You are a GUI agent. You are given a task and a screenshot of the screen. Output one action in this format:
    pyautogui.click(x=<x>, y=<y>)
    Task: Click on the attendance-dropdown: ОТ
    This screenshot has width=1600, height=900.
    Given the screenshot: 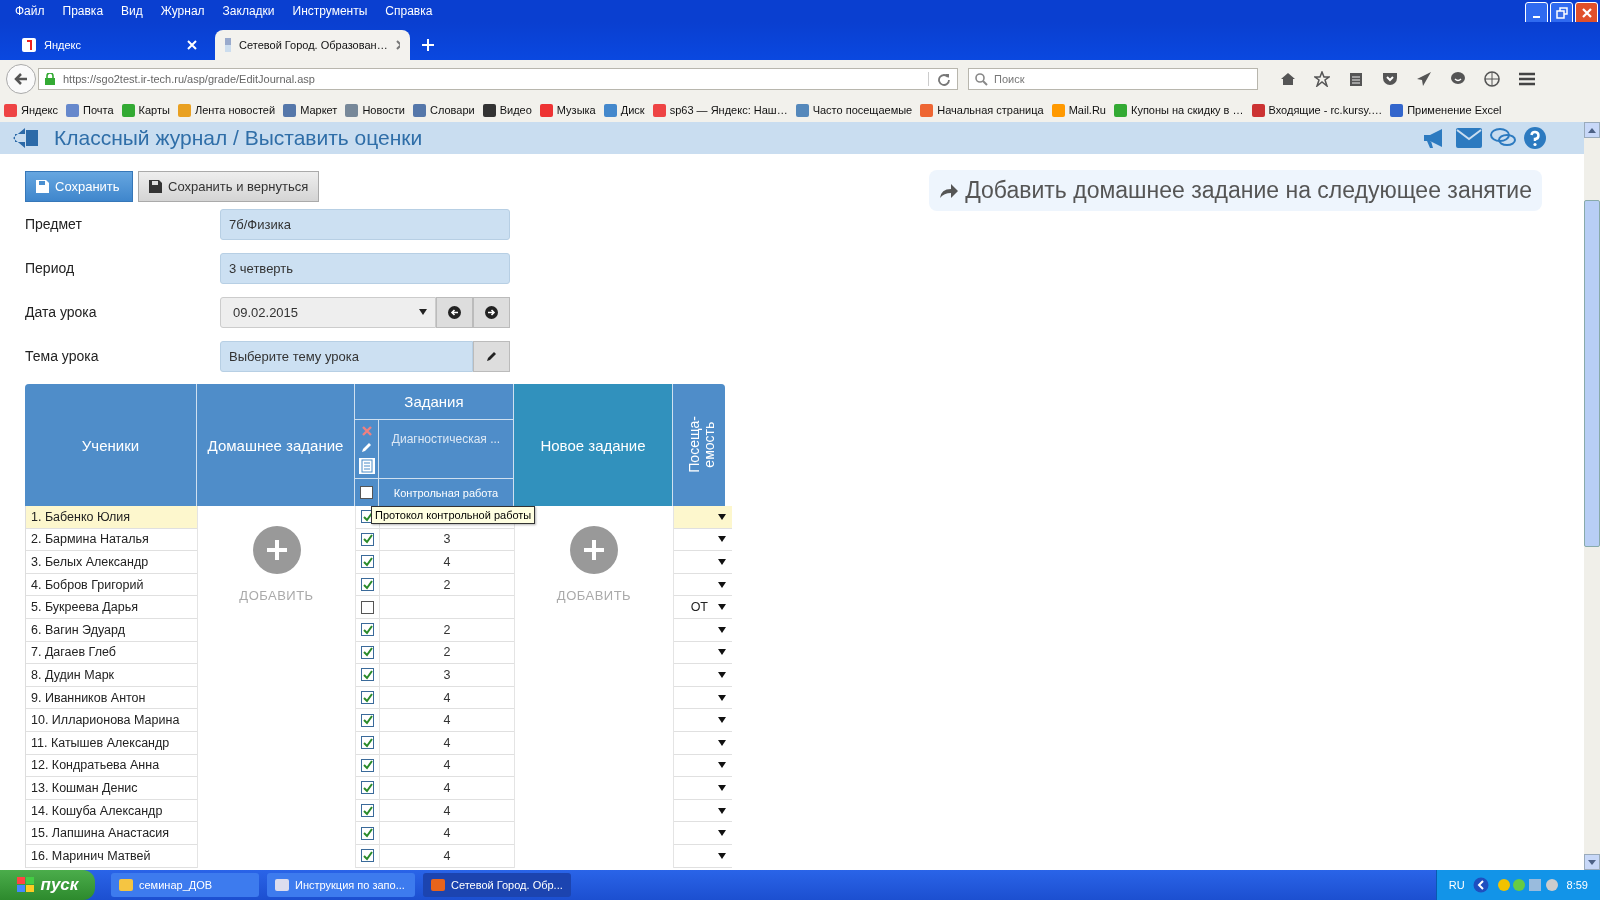 What is the action you would take?
    pyautogui.click(x=703, y=607)
    